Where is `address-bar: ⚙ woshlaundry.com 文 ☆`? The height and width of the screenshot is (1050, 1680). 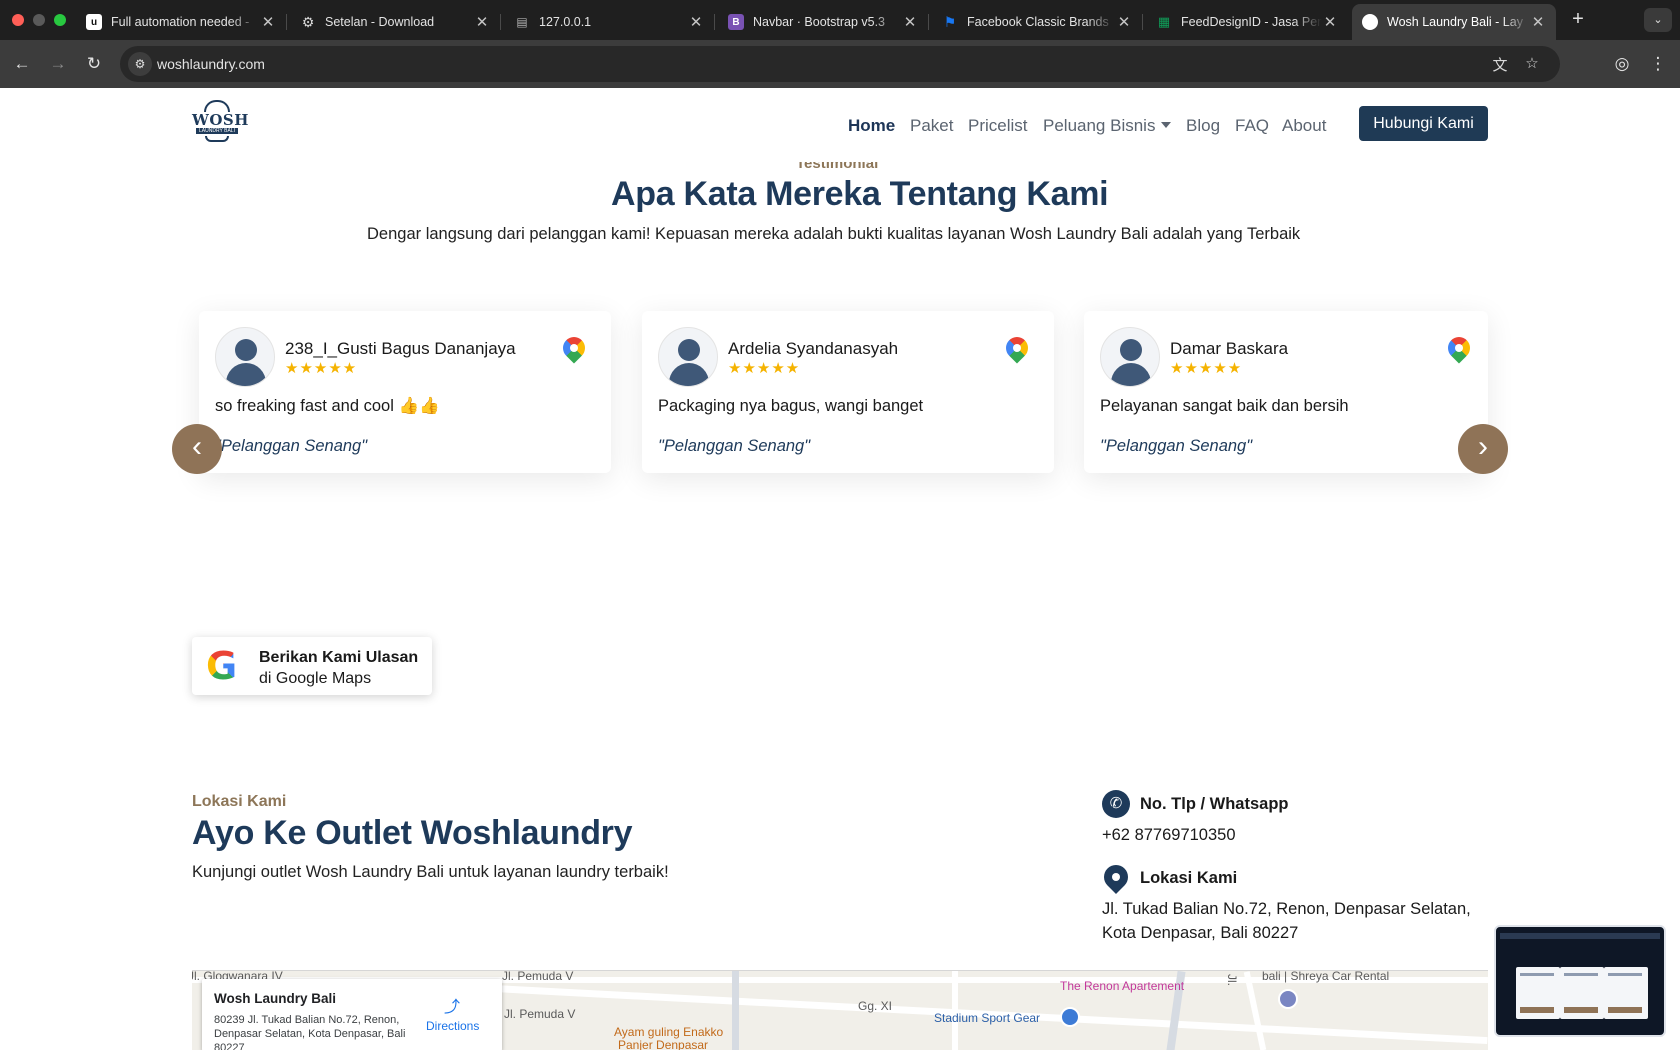
address-bar: ⚙ woshlaundry.com 文 ☆ is located at coordinates (840, 64).